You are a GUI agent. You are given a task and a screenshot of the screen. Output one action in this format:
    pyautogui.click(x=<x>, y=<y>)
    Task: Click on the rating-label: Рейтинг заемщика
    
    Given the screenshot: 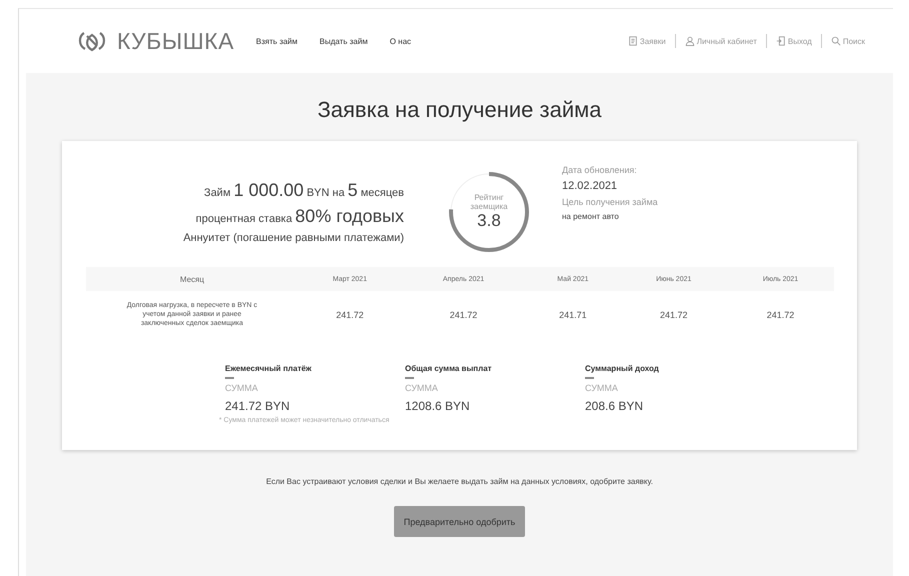 What is the action you would take?
    pyautogui.click(x=489, y=202)
    